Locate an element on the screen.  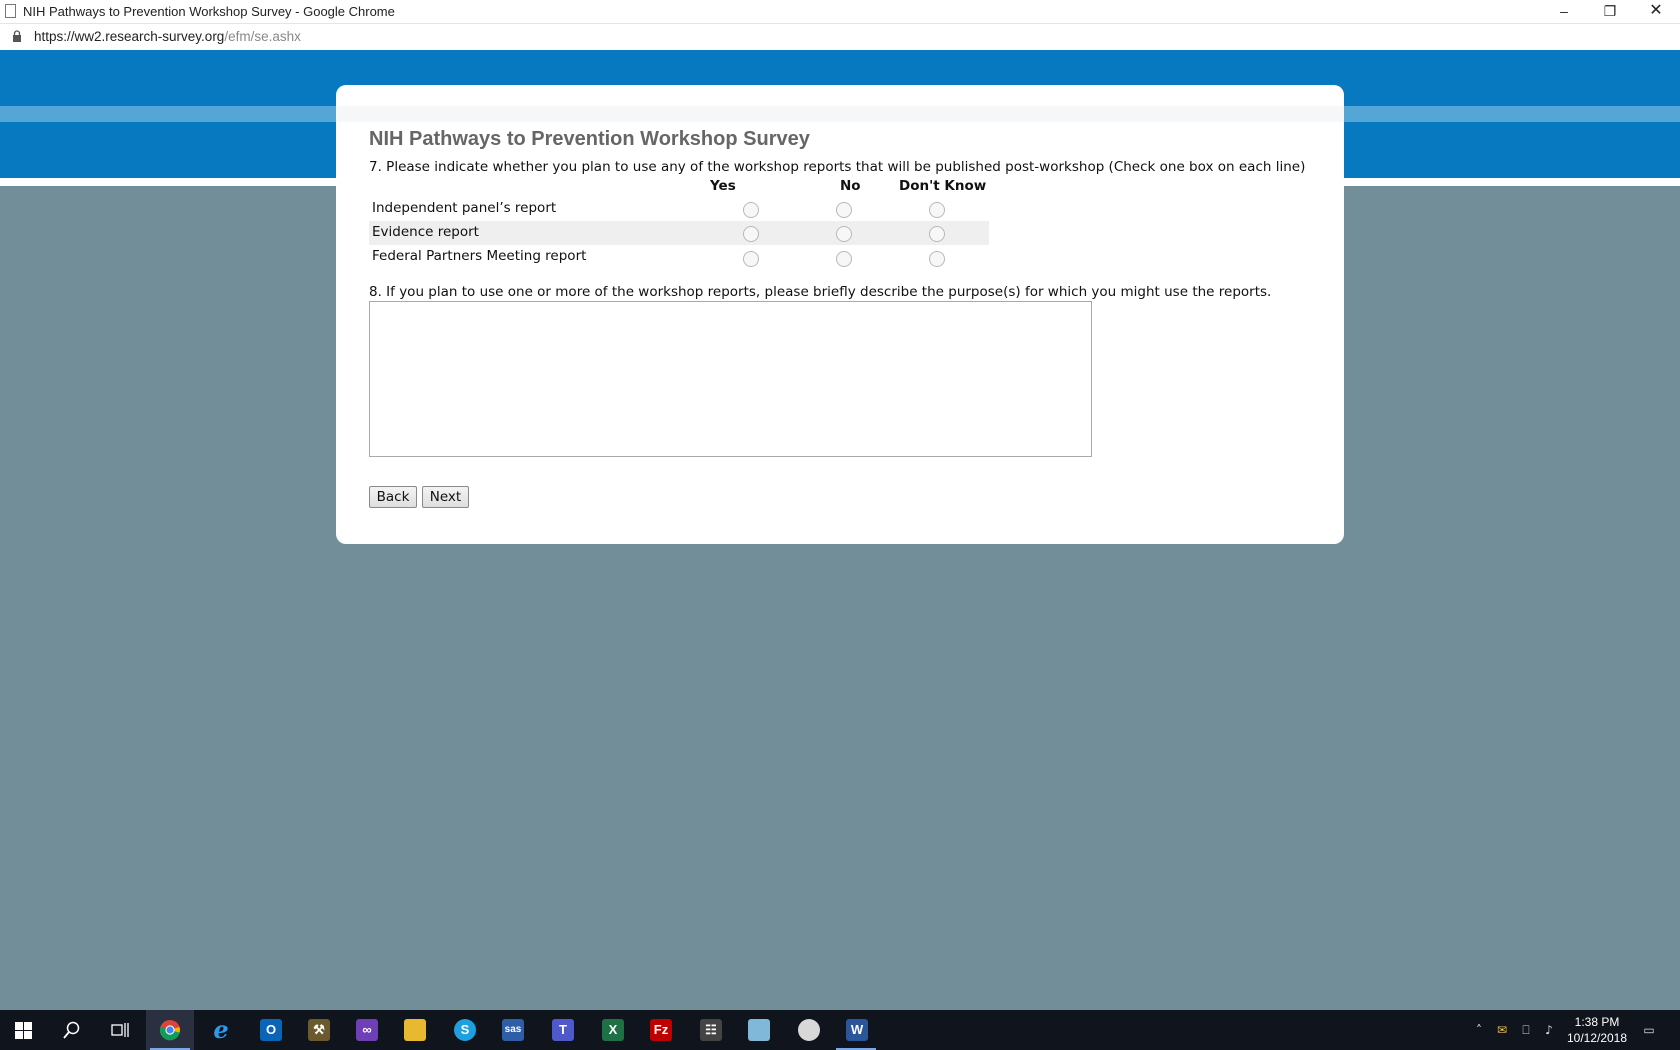
taskbar-file-explorer is located at coordinates (414, 1030).